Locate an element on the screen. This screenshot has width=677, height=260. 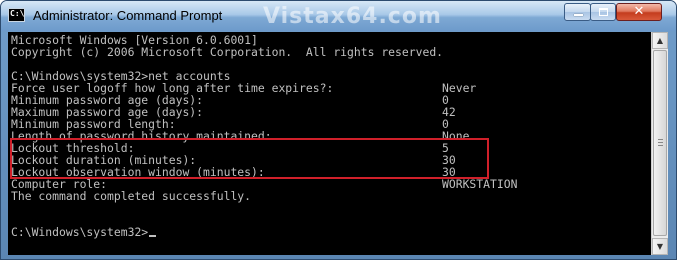
scroll-thumb is located at coordinates (660, 143).